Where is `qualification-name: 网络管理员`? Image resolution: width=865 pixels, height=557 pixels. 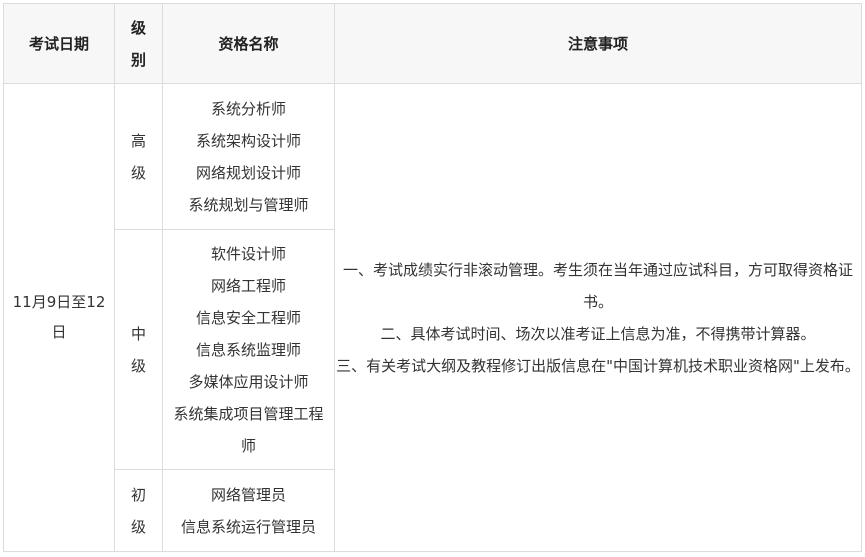 qualification-name: 网络管理员 is located at coordinates (248, 494).